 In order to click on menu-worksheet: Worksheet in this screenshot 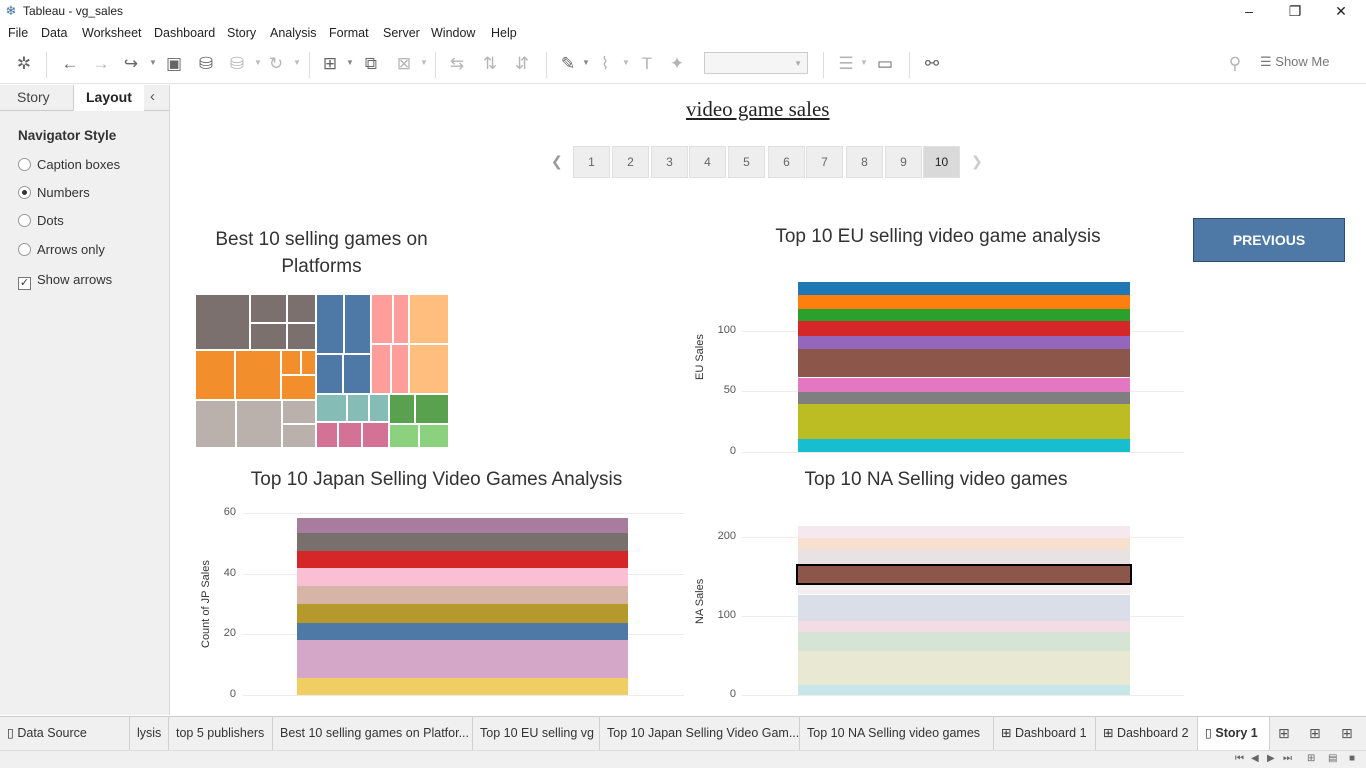, I will do `click(112, 33)`.